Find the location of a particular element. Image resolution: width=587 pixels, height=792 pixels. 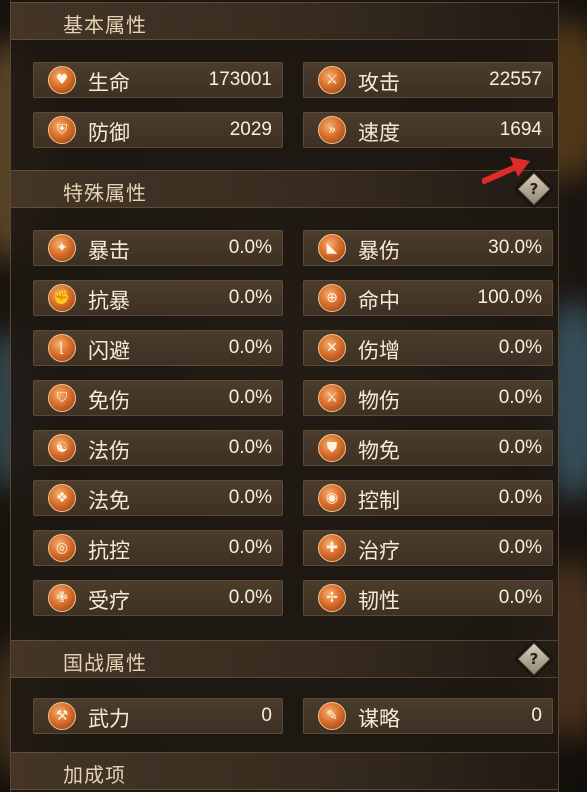

stat-row-received-healing: ✙ 受疗 0.0% is located at coordinates (158, 598).